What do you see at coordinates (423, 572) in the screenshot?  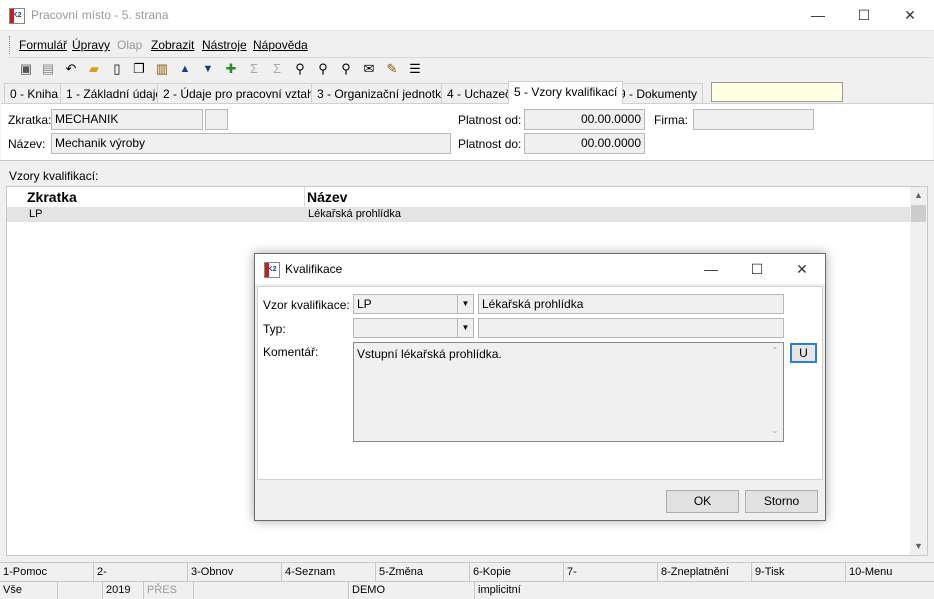 I see `fkey-5: 5-Změna` at bounding box center [423, 572].